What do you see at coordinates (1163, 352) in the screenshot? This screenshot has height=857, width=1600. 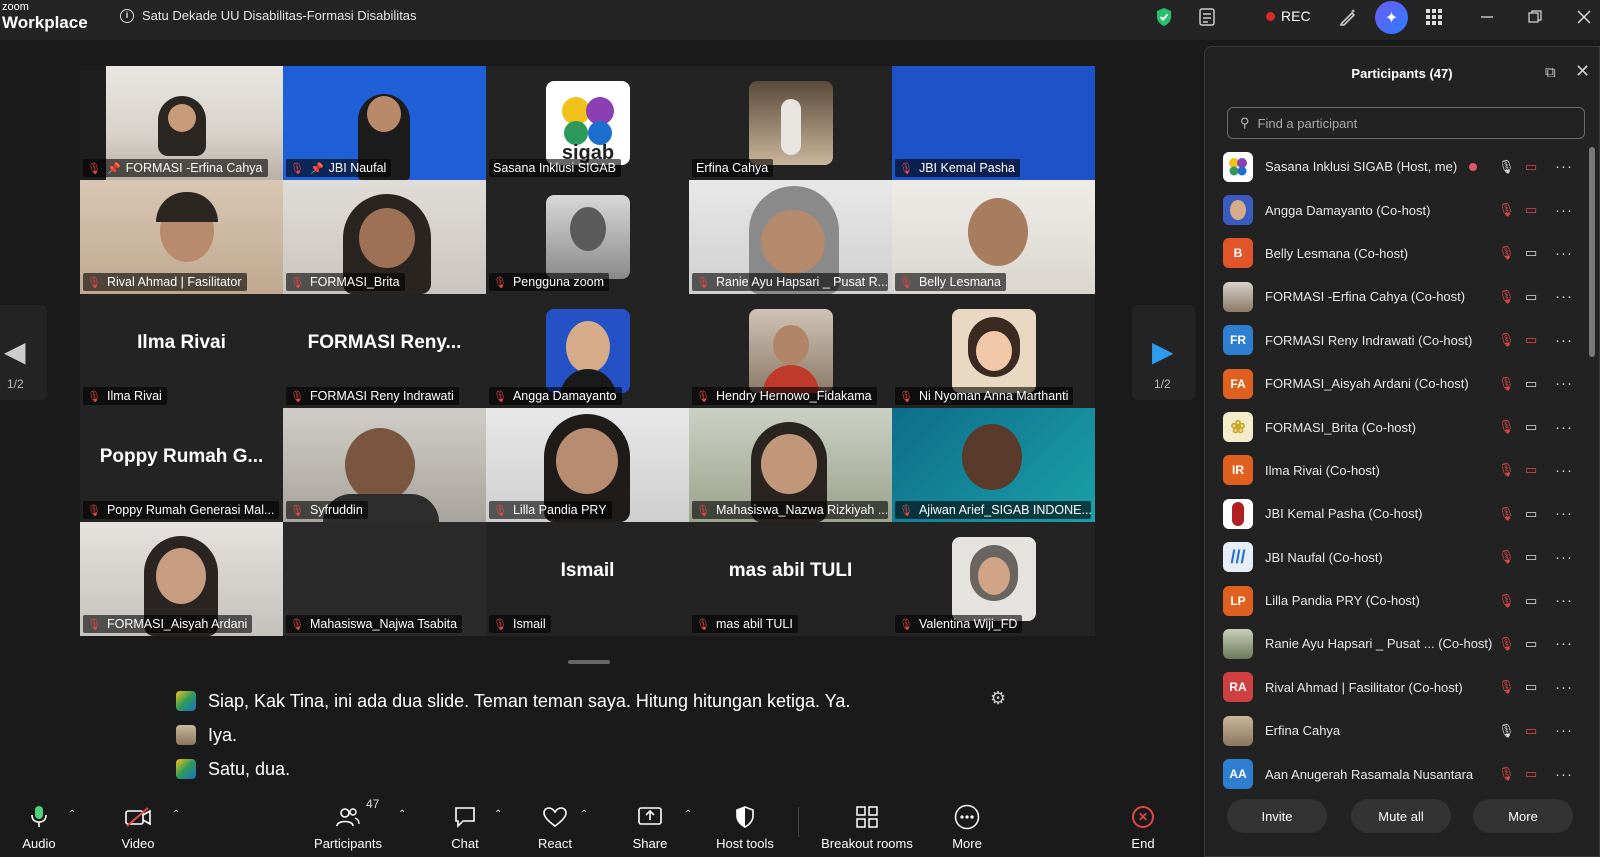 I see `next-page-button: ▶ 1/2` at bounding box center [1163, 352].